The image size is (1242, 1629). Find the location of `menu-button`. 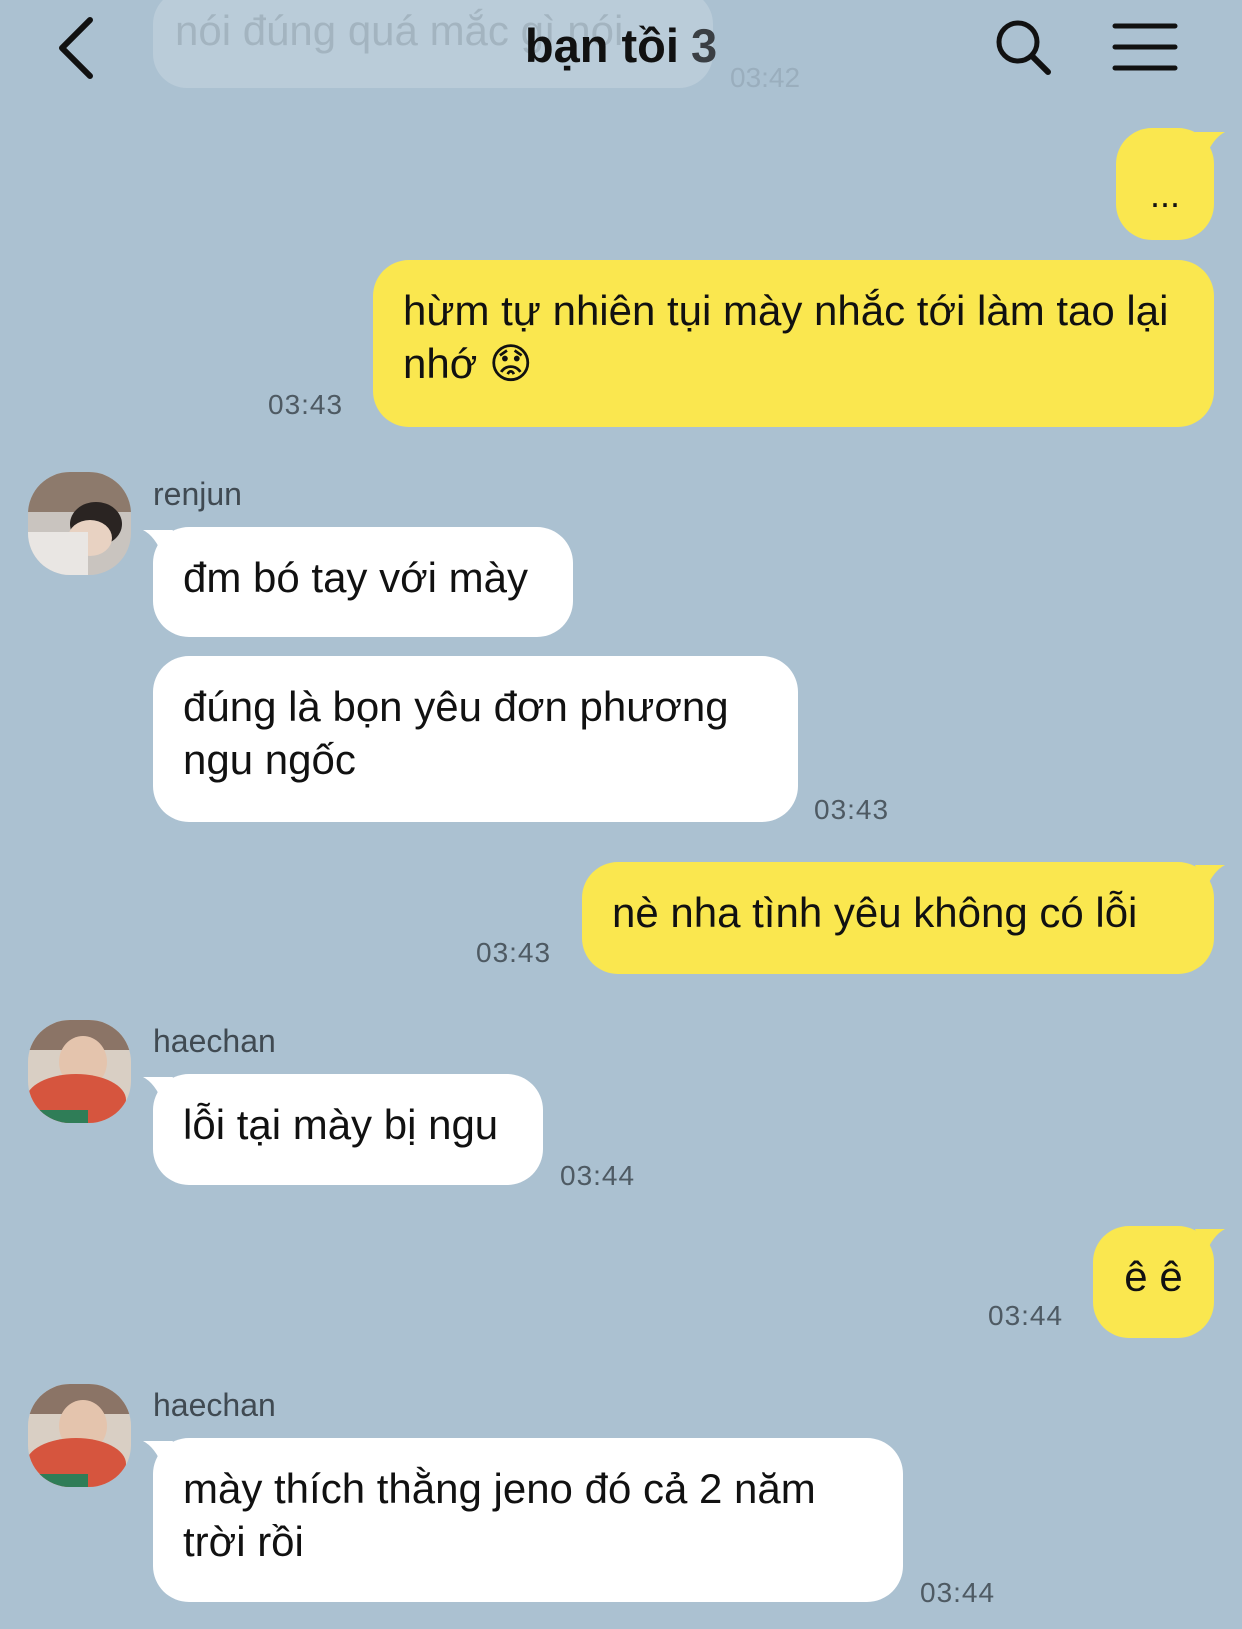

menu-button is located at coordinates (1145, 47).